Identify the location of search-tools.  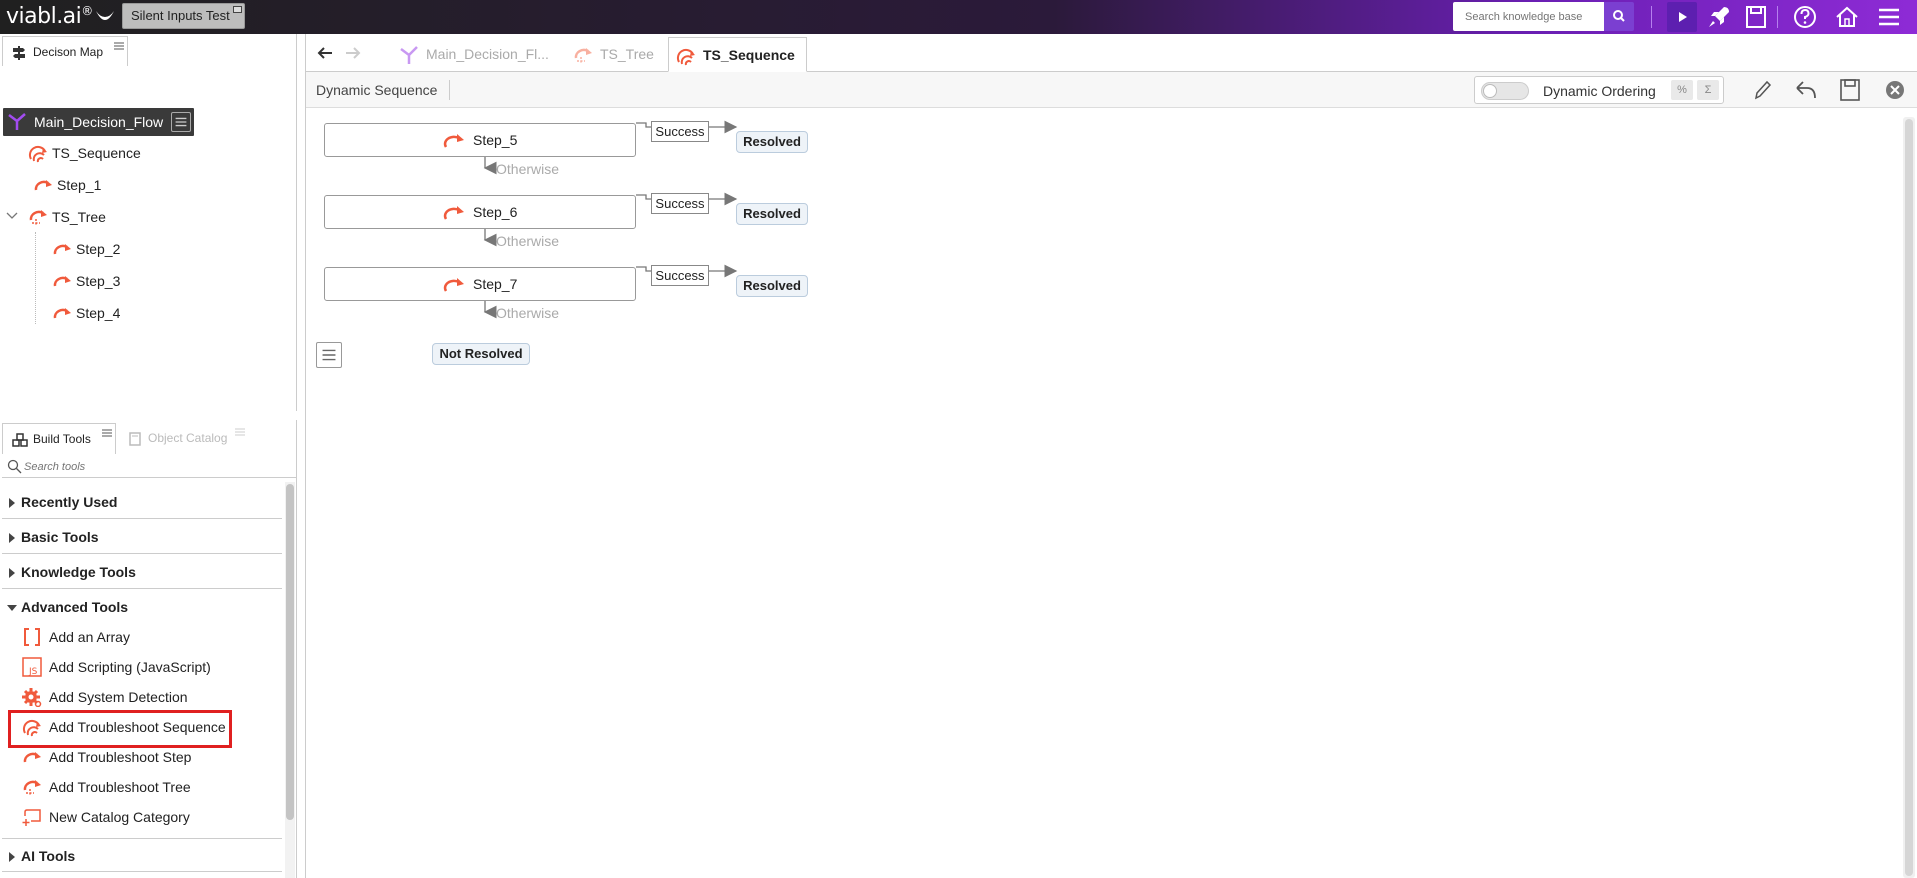
(149, 467).